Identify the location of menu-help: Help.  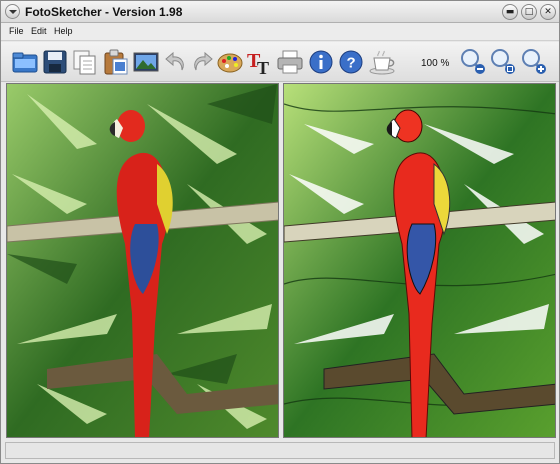
(63, 31).